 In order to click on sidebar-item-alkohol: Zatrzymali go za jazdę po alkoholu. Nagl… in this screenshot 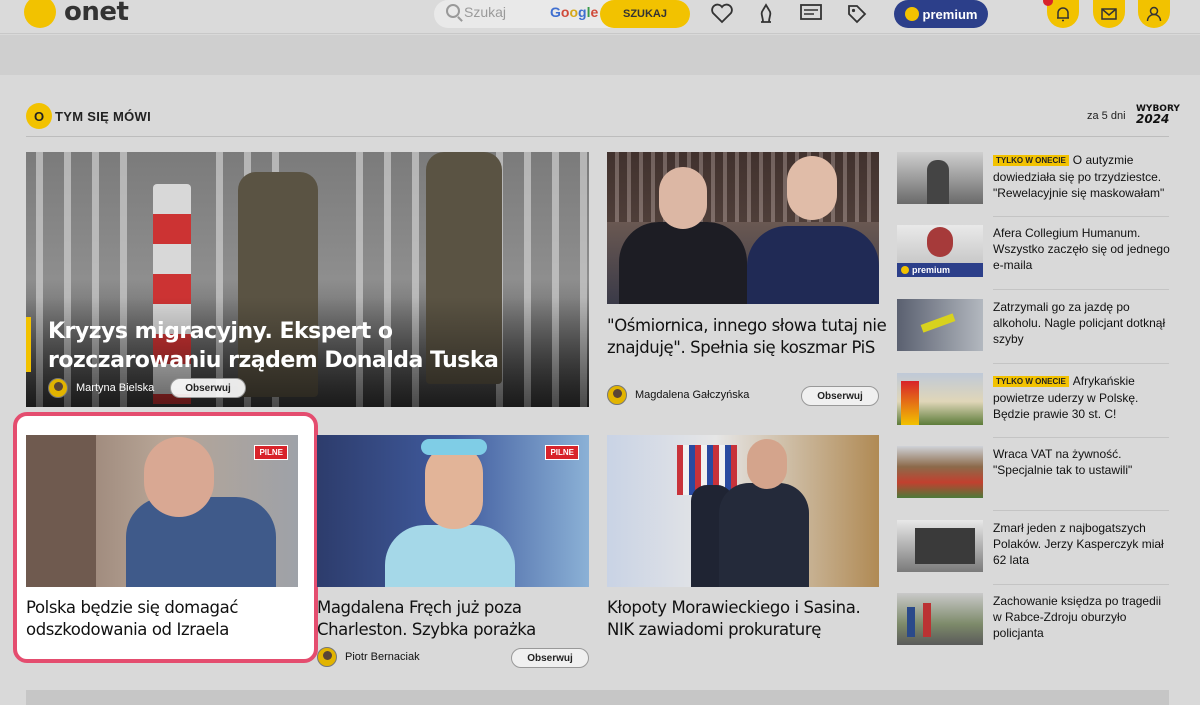, I will do `click(1033, 329)`.